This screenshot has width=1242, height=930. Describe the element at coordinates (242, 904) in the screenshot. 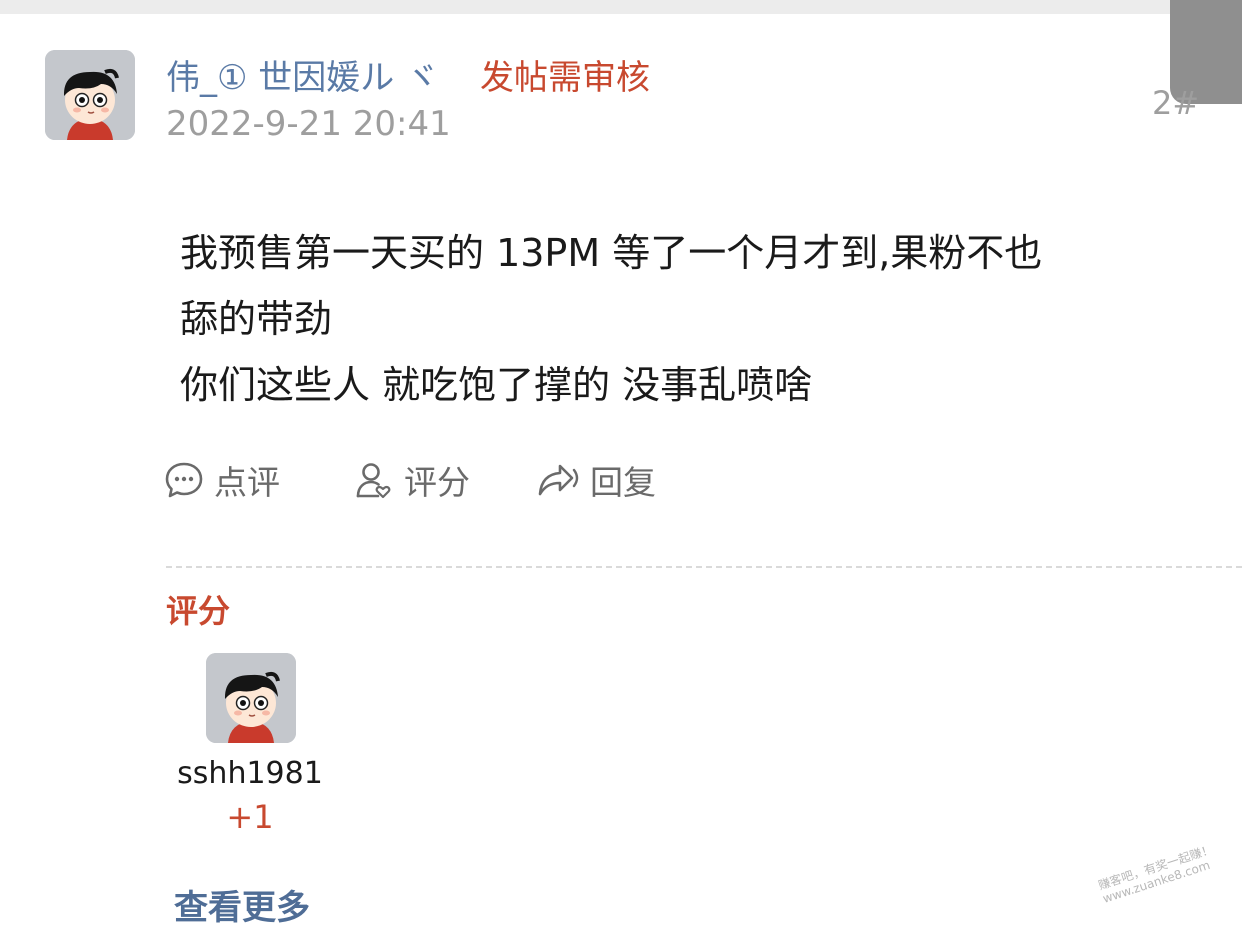

I see `view-more-link: 查看更多` at that location.